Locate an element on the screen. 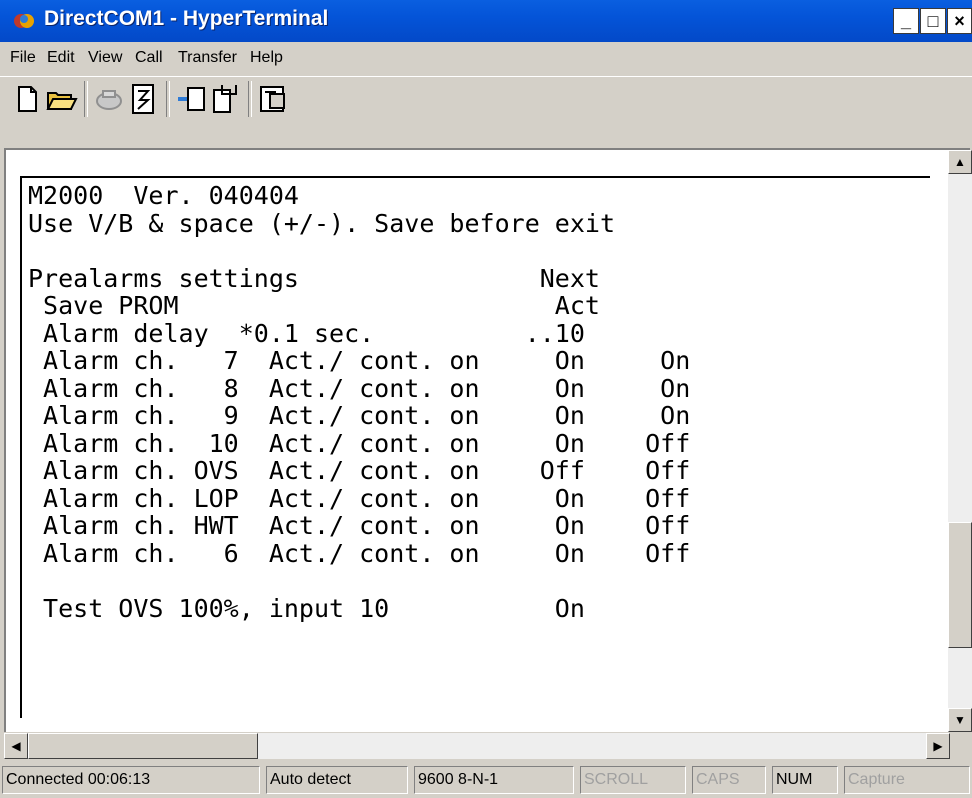  terminal-line: Alarm delay *0.1 sec. ..10 is located at coordinates (306, 333).